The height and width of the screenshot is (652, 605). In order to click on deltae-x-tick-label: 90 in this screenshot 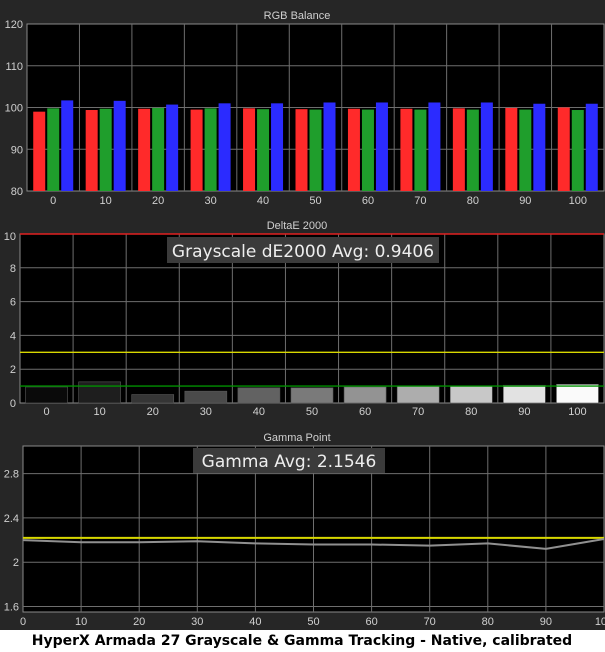, I will do `click(524, 412)`.